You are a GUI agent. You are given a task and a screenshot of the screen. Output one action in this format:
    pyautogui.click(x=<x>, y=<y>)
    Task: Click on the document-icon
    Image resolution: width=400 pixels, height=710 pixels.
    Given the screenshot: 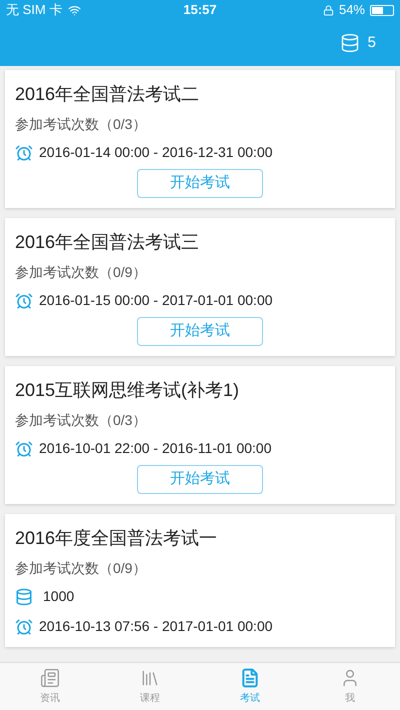 What is the action you would take?
    pyautogui.click(x=250, y=678)
    